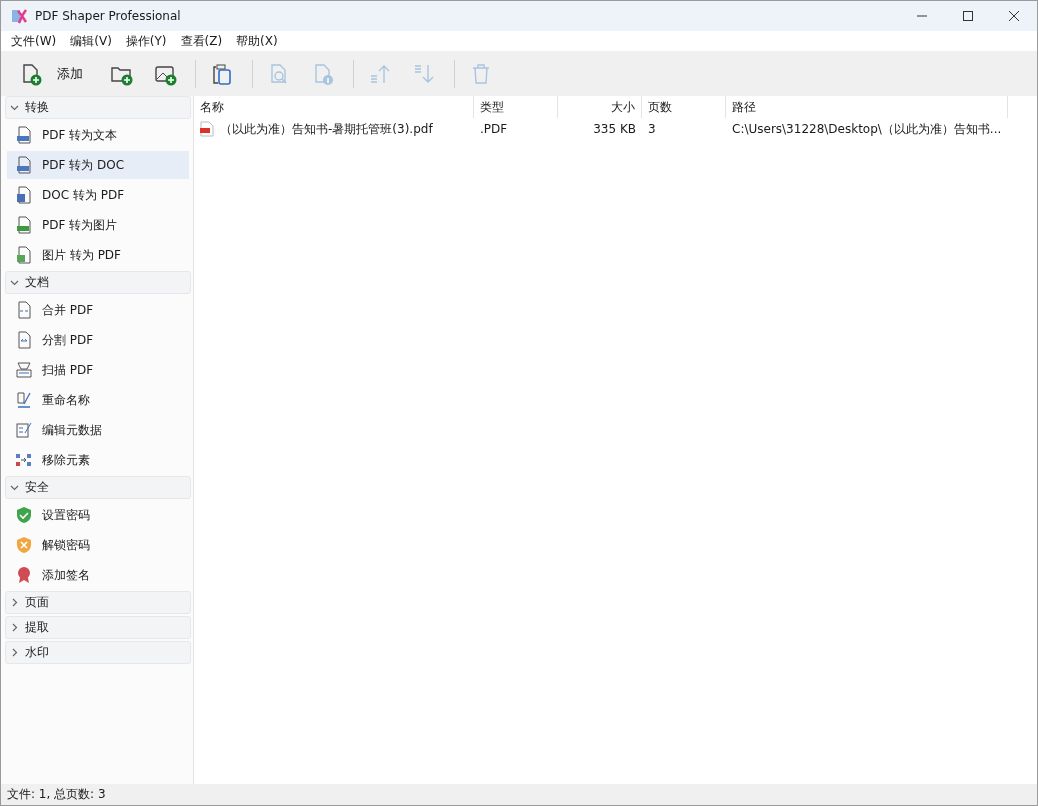  What do you see at coordinates (24, 135) in the screenshot?
I see `txt-file-icon` at bounding box center [24, 135].